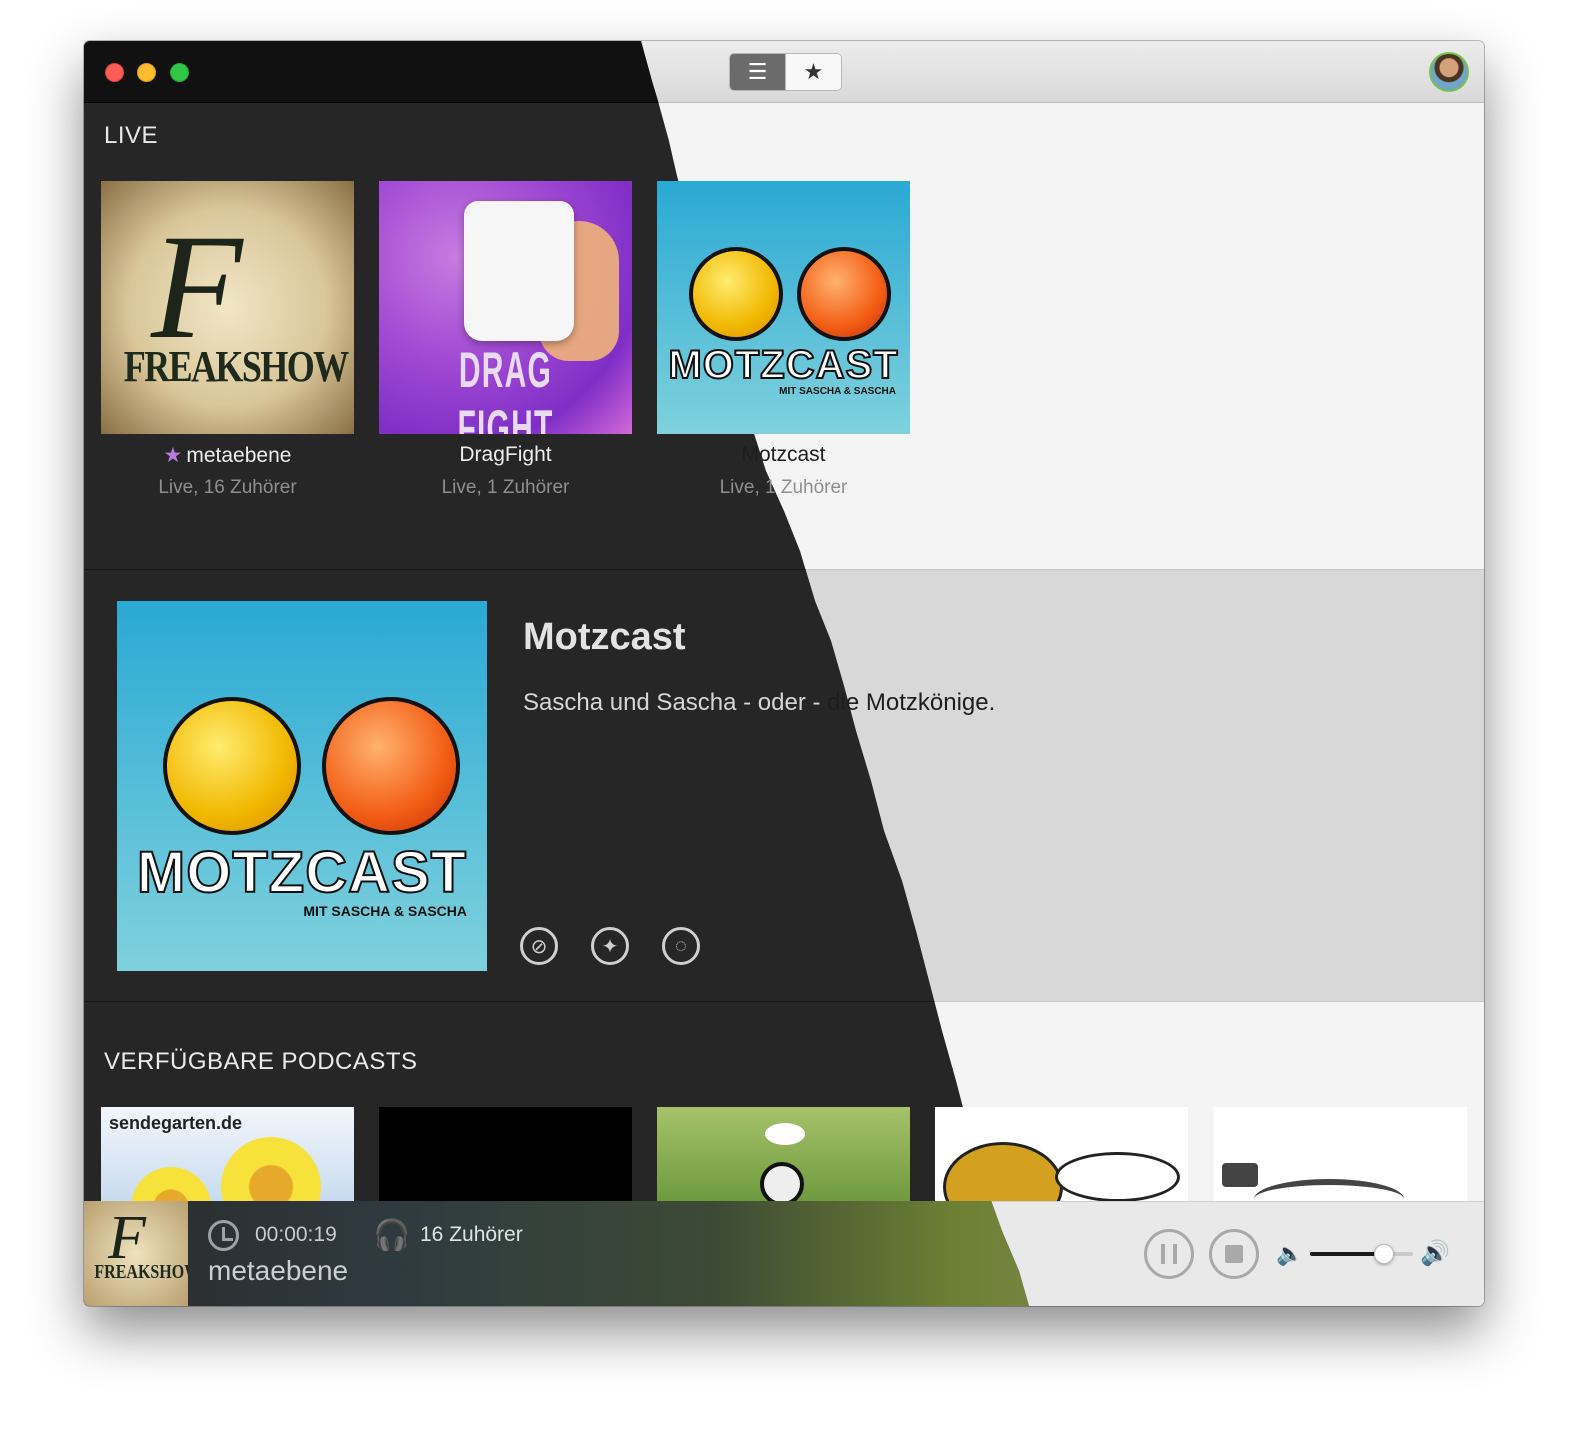  I want to click on live-card-metaebene: F FREAKSHOW ★ metaebene Live, 16 Zuhörer, so click(227, 346).